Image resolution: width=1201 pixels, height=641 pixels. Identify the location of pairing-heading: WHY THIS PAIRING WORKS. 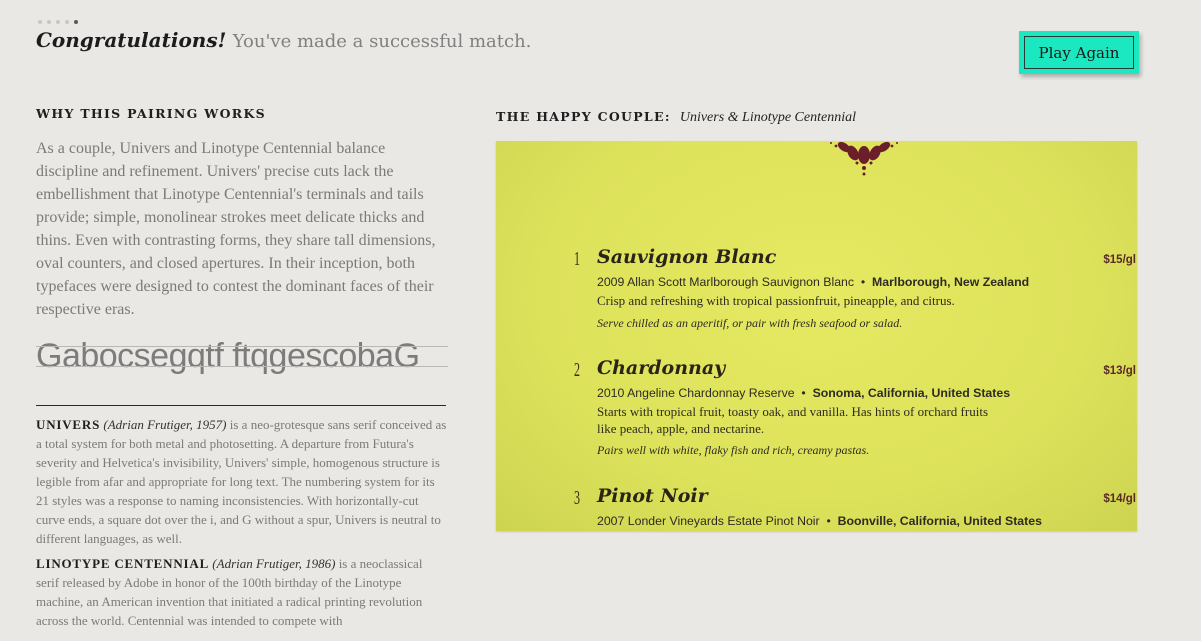
(151, 113).